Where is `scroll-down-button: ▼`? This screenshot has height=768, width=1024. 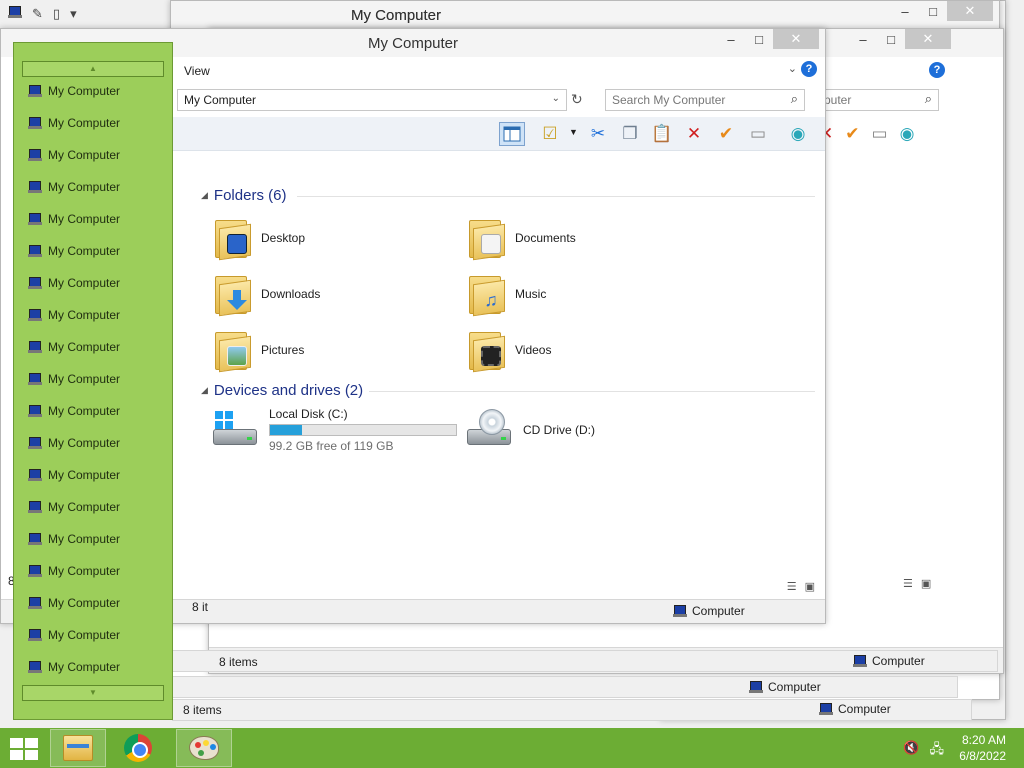 scroll-down-button: ▼ is located at coordinates (93, 693).